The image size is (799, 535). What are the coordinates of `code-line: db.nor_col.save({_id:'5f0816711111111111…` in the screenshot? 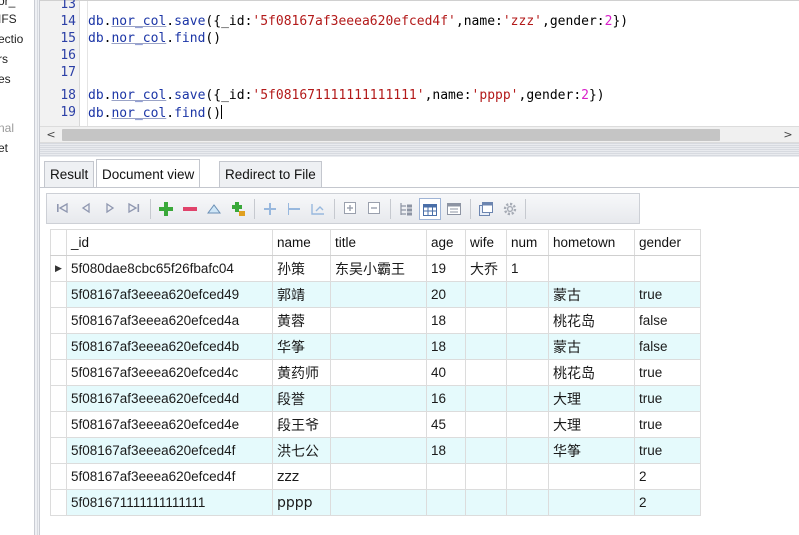 It's located at (346, 95).